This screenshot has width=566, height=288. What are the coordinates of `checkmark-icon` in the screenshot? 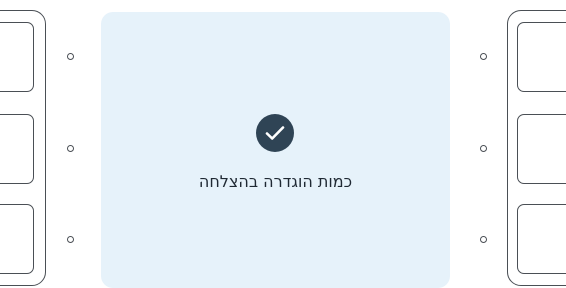 It's located at (275, 133).